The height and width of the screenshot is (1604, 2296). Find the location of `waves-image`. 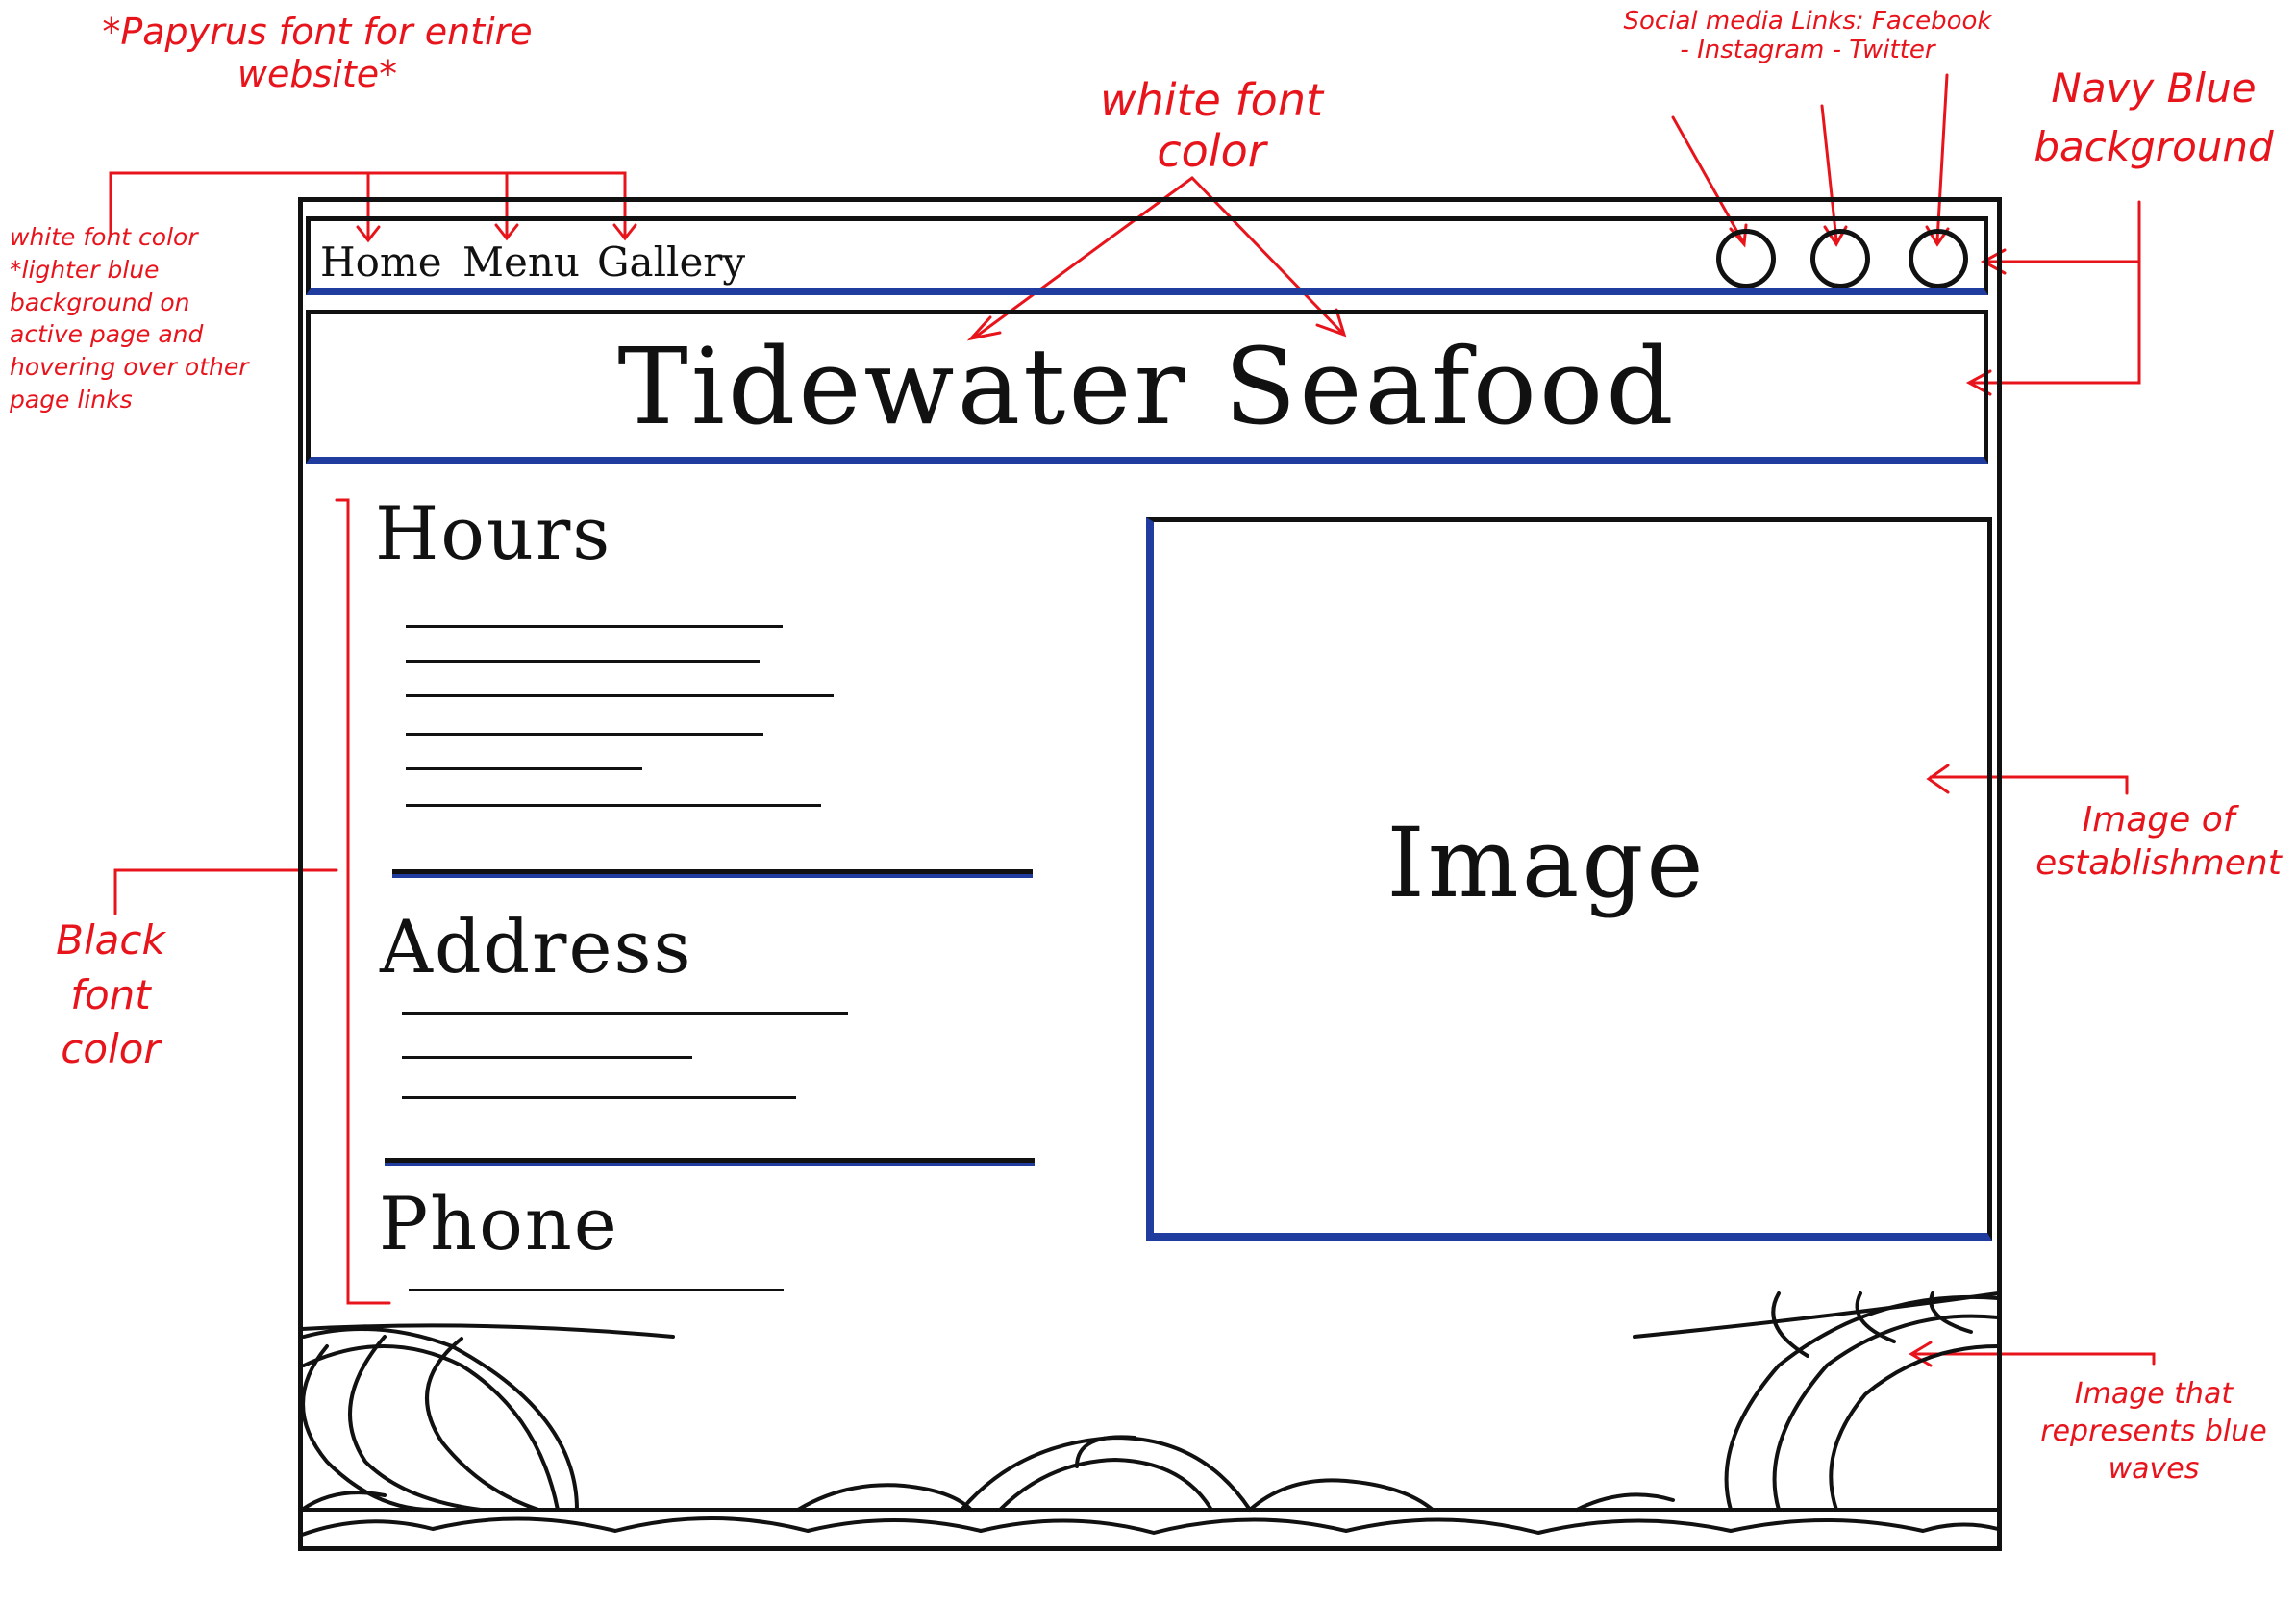

waves-image is located at coordinates (1150, 1414).